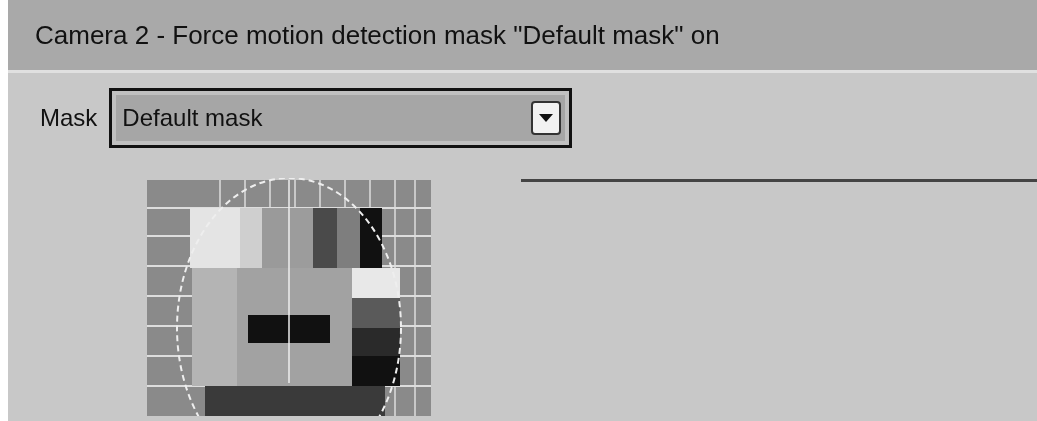  I want to click on mask-dropdown: Default mask, so click(341, 118).